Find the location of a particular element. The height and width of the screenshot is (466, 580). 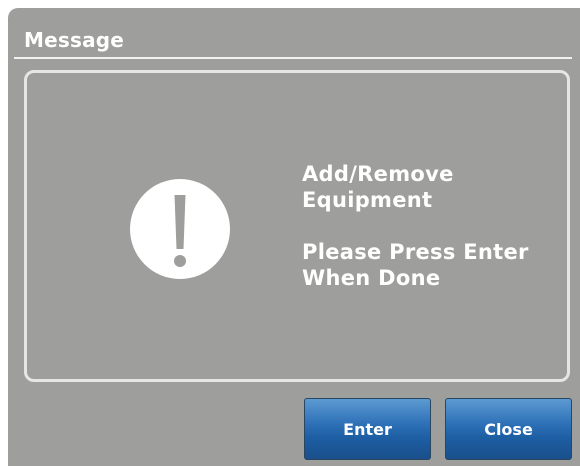

dialog-title: Message is located at coordinates (74, 40).